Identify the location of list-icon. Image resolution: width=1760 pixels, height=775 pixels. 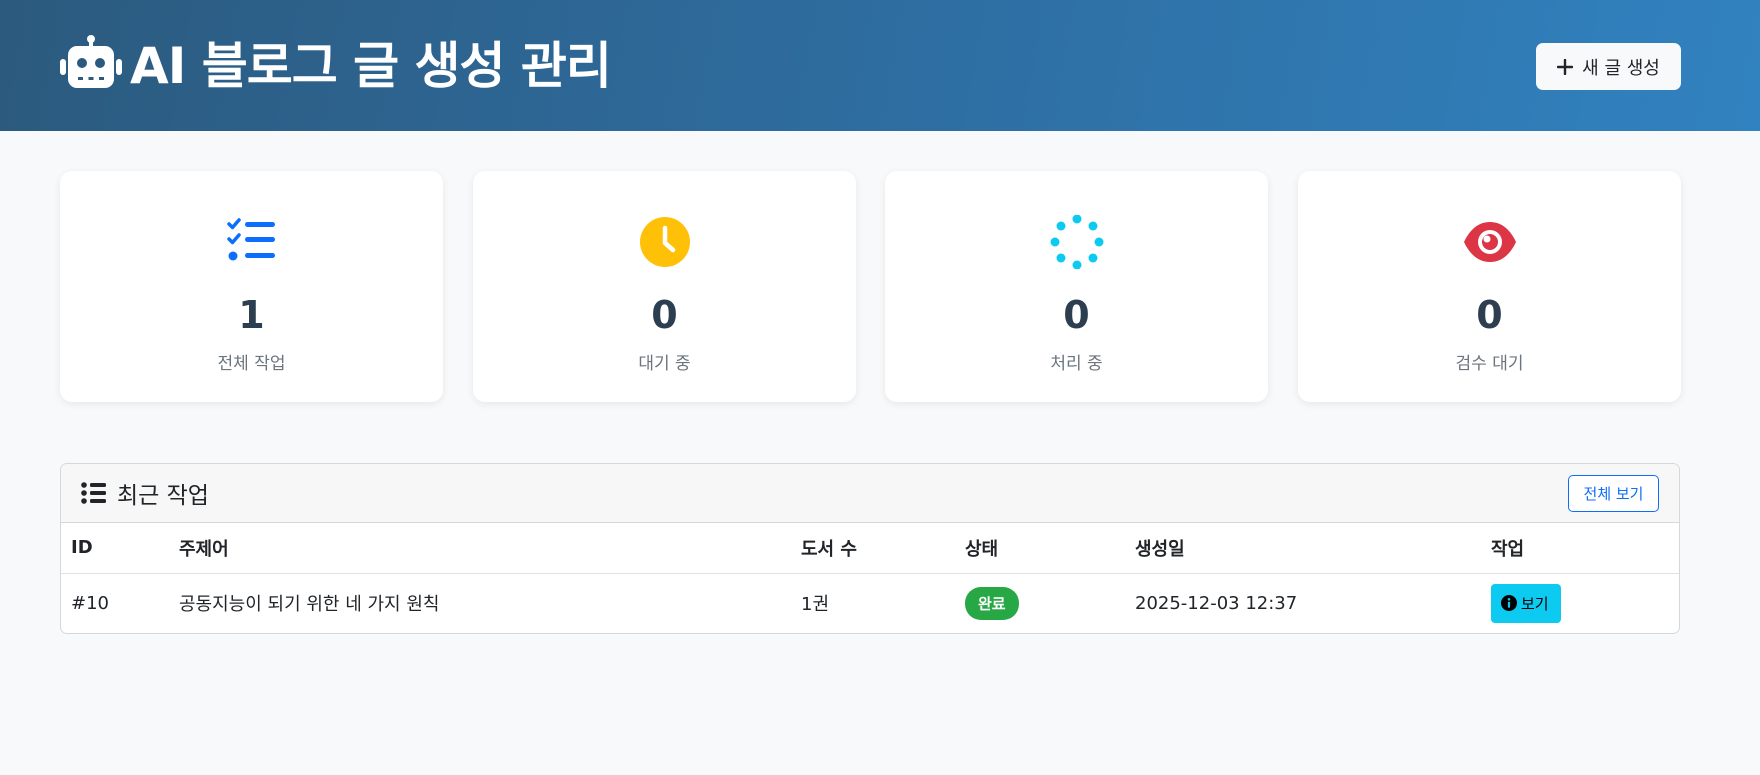
(93, 493).